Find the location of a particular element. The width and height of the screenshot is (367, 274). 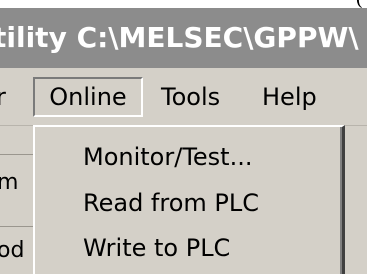

menu-item-write-to-plc: Write to PLC is located at coordinates (156, 248).